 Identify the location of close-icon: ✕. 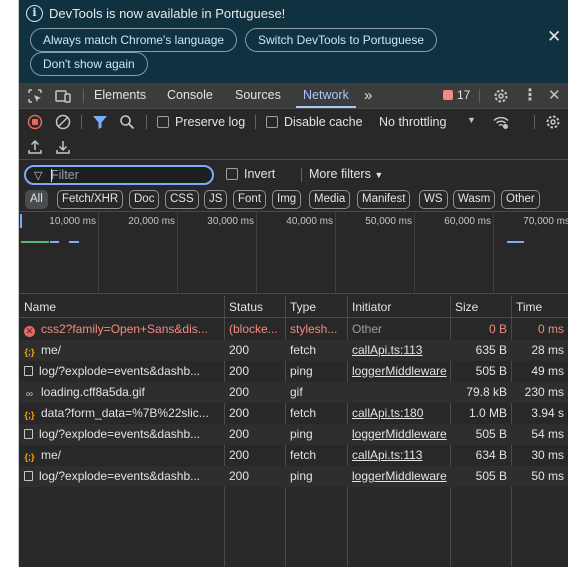
(554, 36).